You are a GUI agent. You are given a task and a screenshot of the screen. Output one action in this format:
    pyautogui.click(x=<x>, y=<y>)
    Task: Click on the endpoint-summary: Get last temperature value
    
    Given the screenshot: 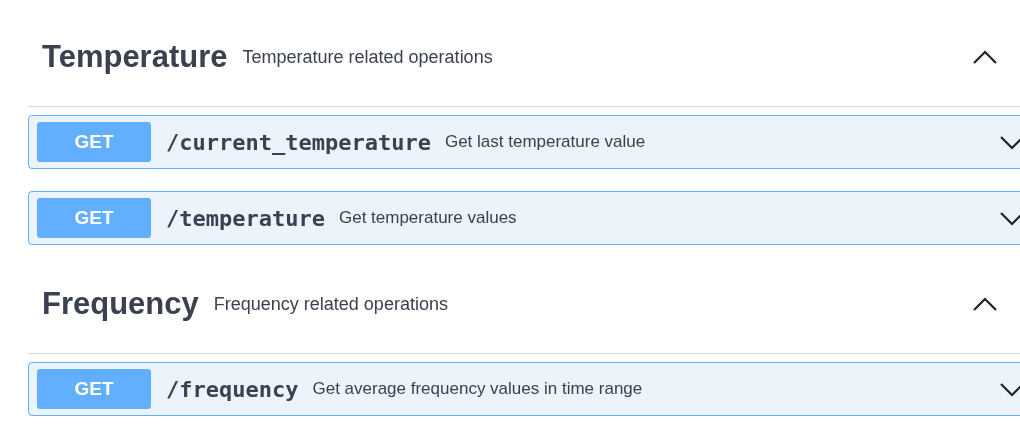 What is the action you would take?
    pyautogui.click(x=545, y=142)
    